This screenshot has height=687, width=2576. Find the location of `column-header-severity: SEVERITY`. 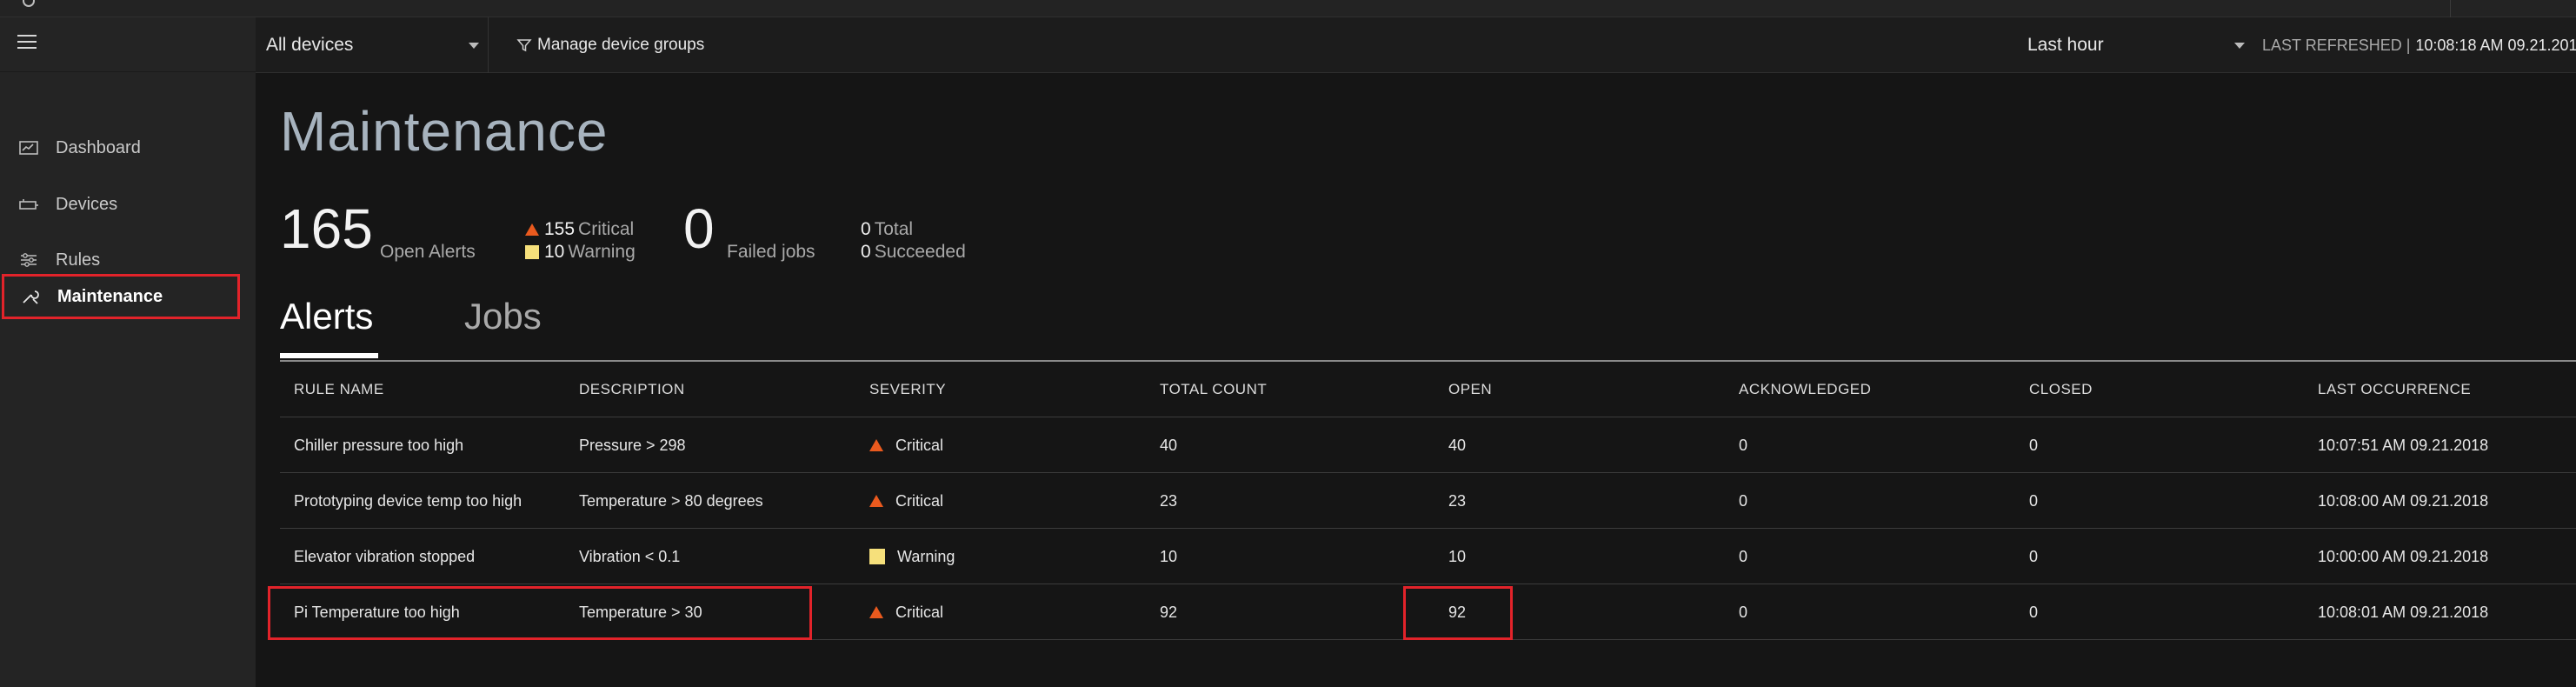

column-header-severity: SEVERITY is located at coordinates (907, 389).